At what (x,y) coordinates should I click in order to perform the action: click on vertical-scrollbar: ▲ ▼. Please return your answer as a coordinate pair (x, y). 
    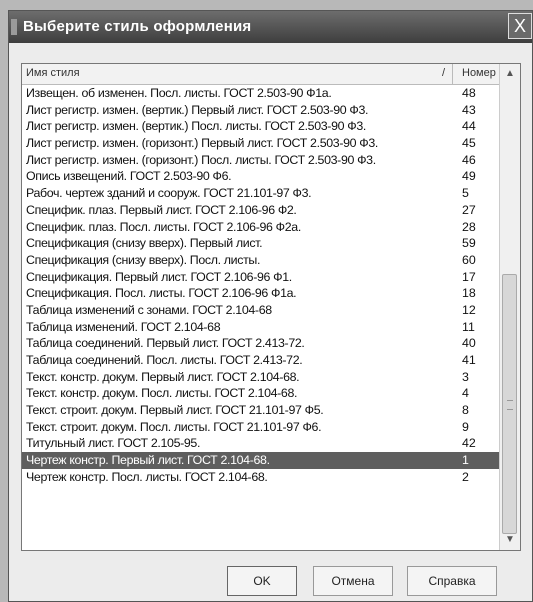
    Looking at the image, I should click on (509, 307).